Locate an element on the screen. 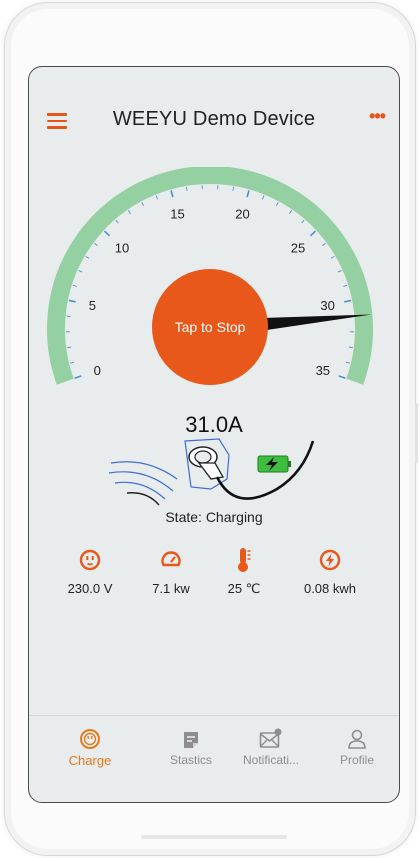 Image resolution: width=420 pixels, height=858 pixels. charge-icon is located at coordinates (90, 737).